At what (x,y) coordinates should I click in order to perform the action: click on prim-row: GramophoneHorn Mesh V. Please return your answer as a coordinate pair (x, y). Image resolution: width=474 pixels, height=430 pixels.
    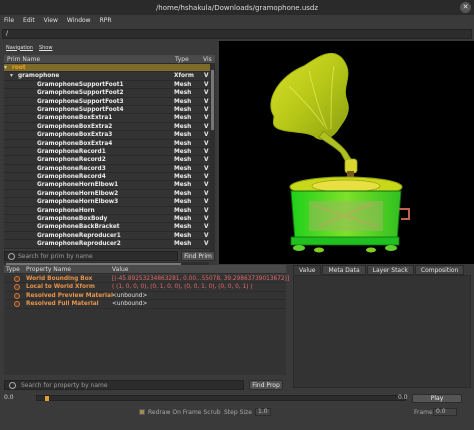
    Looking at the image, I should click on (108, 211).